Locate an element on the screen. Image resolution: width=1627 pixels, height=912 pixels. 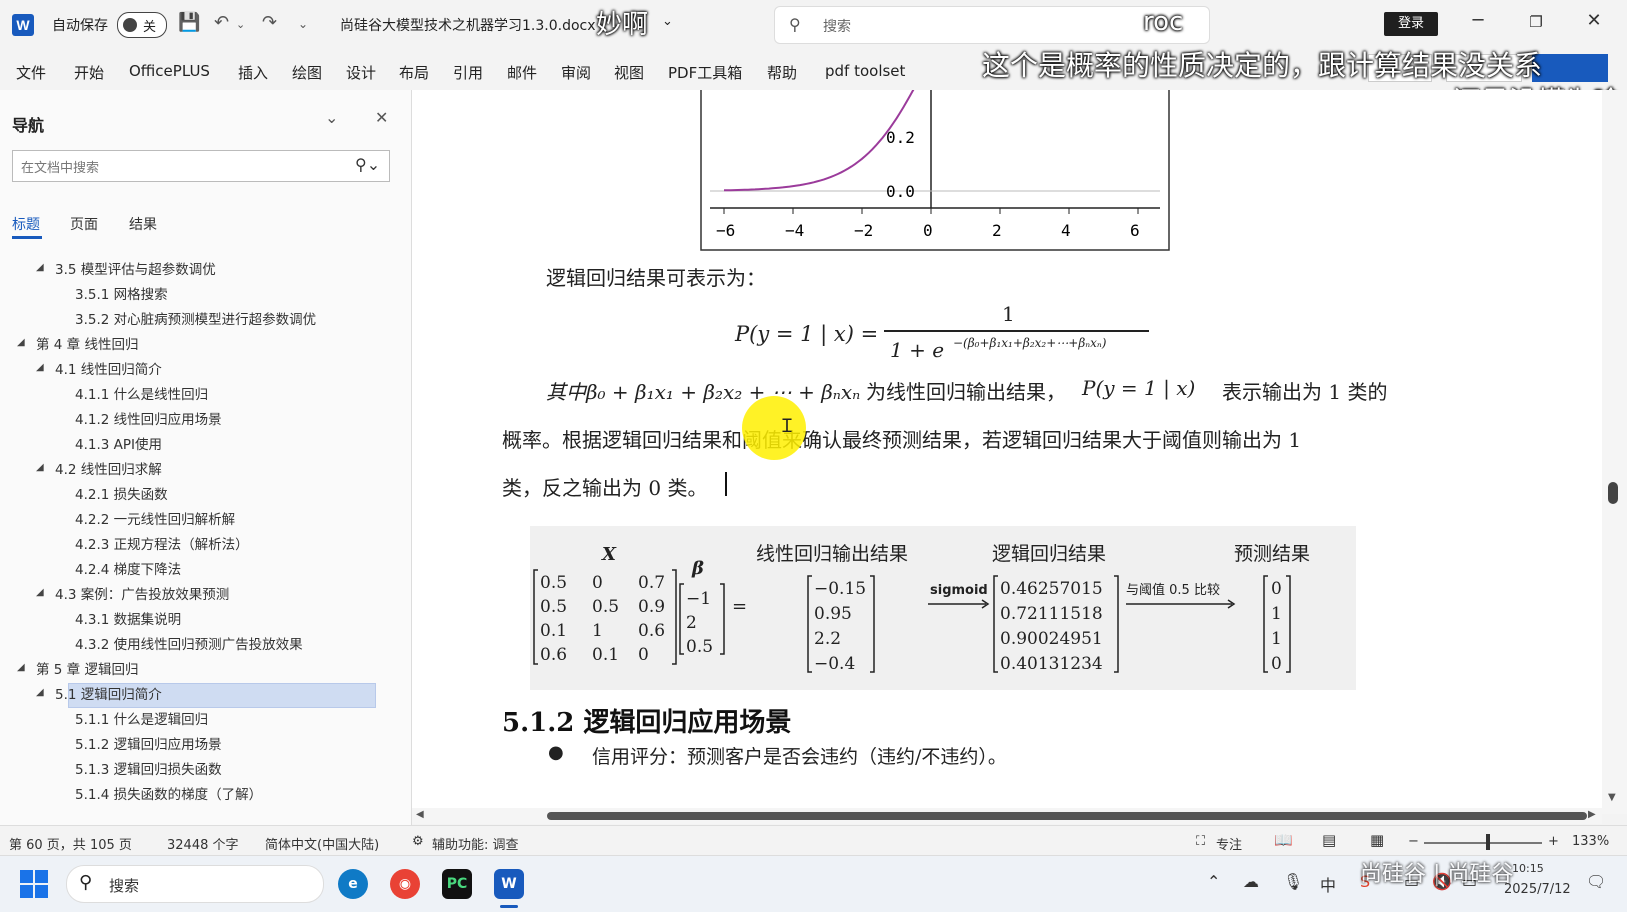
zoom-out-icon: − is located at coordinates (1413, 841).